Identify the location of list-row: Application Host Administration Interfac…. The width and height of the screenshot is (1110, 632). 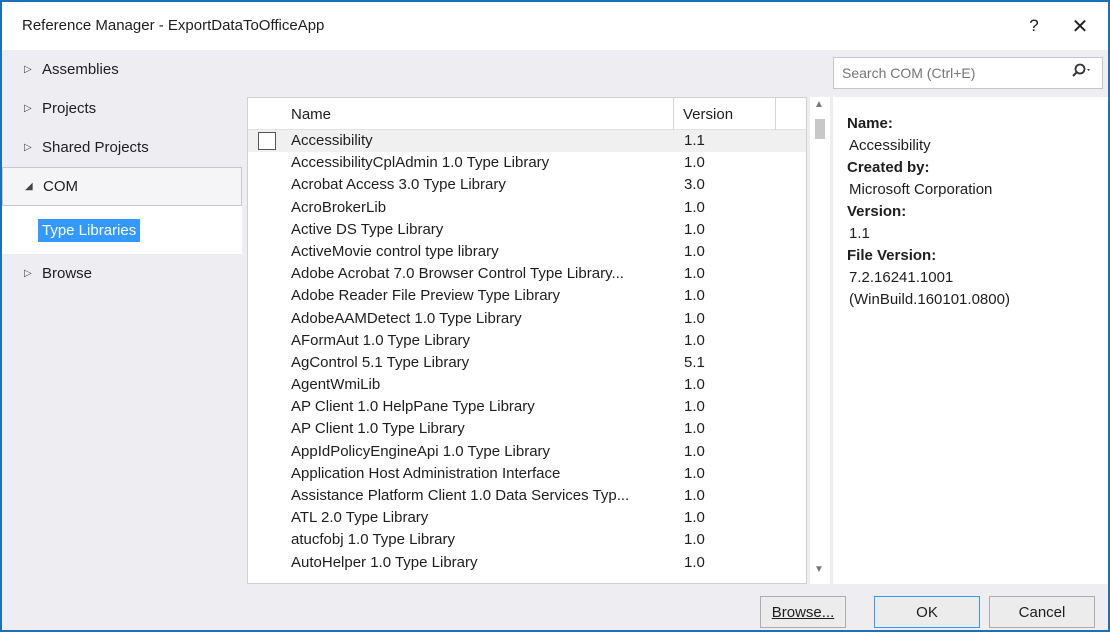
(527, 474).